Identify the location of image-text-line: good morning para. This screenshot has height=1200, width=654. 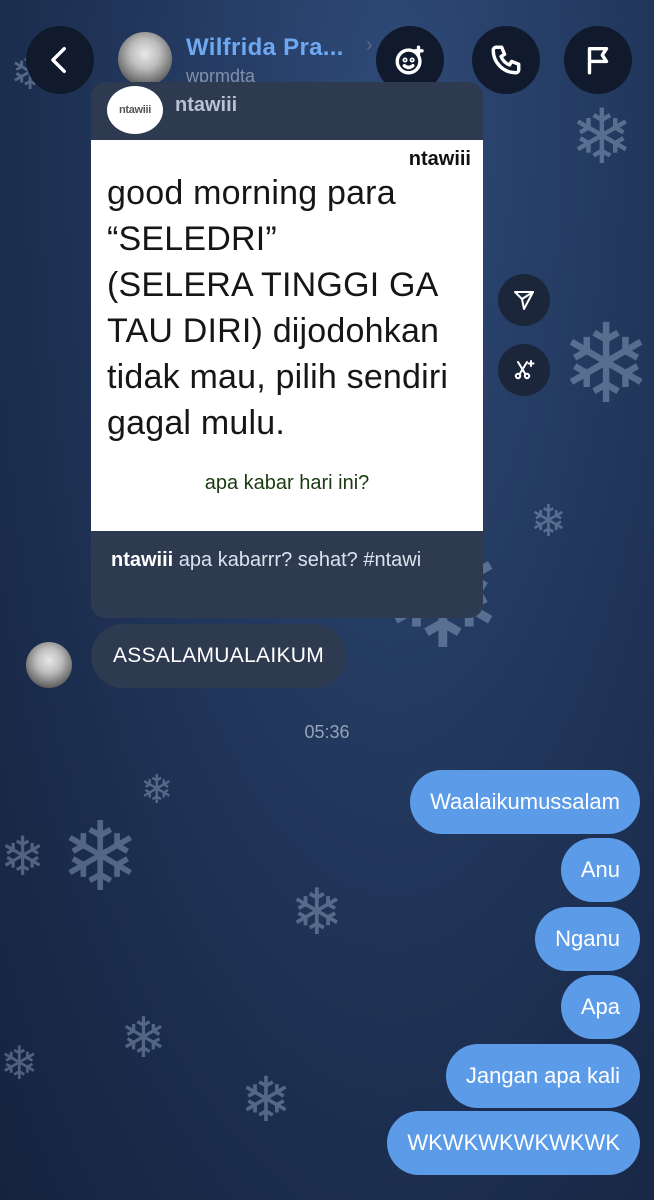
(251, 193).